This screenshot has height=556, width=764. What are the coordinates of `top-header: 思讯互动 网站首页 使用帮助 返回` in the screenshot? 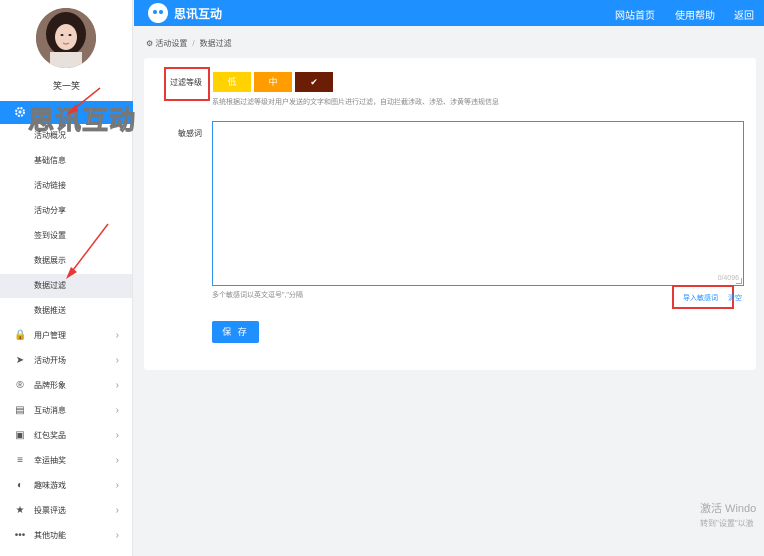 It's located at (449, 13).